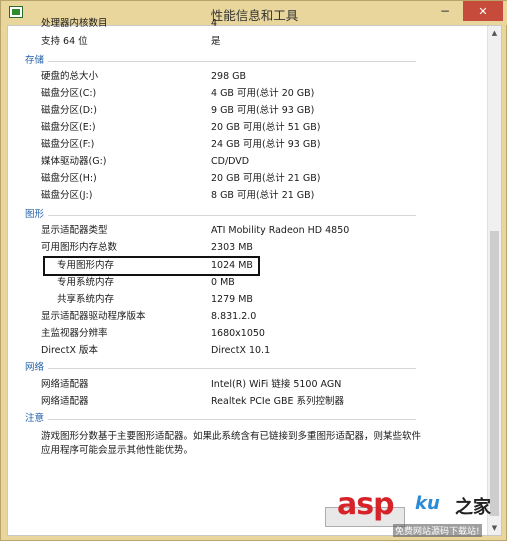 This screenshot has height=541, width=507. What do you see at coordinates (366, 504) in the screenshot?
I see `watermark-main: asp` at bounding box center [366, 504].